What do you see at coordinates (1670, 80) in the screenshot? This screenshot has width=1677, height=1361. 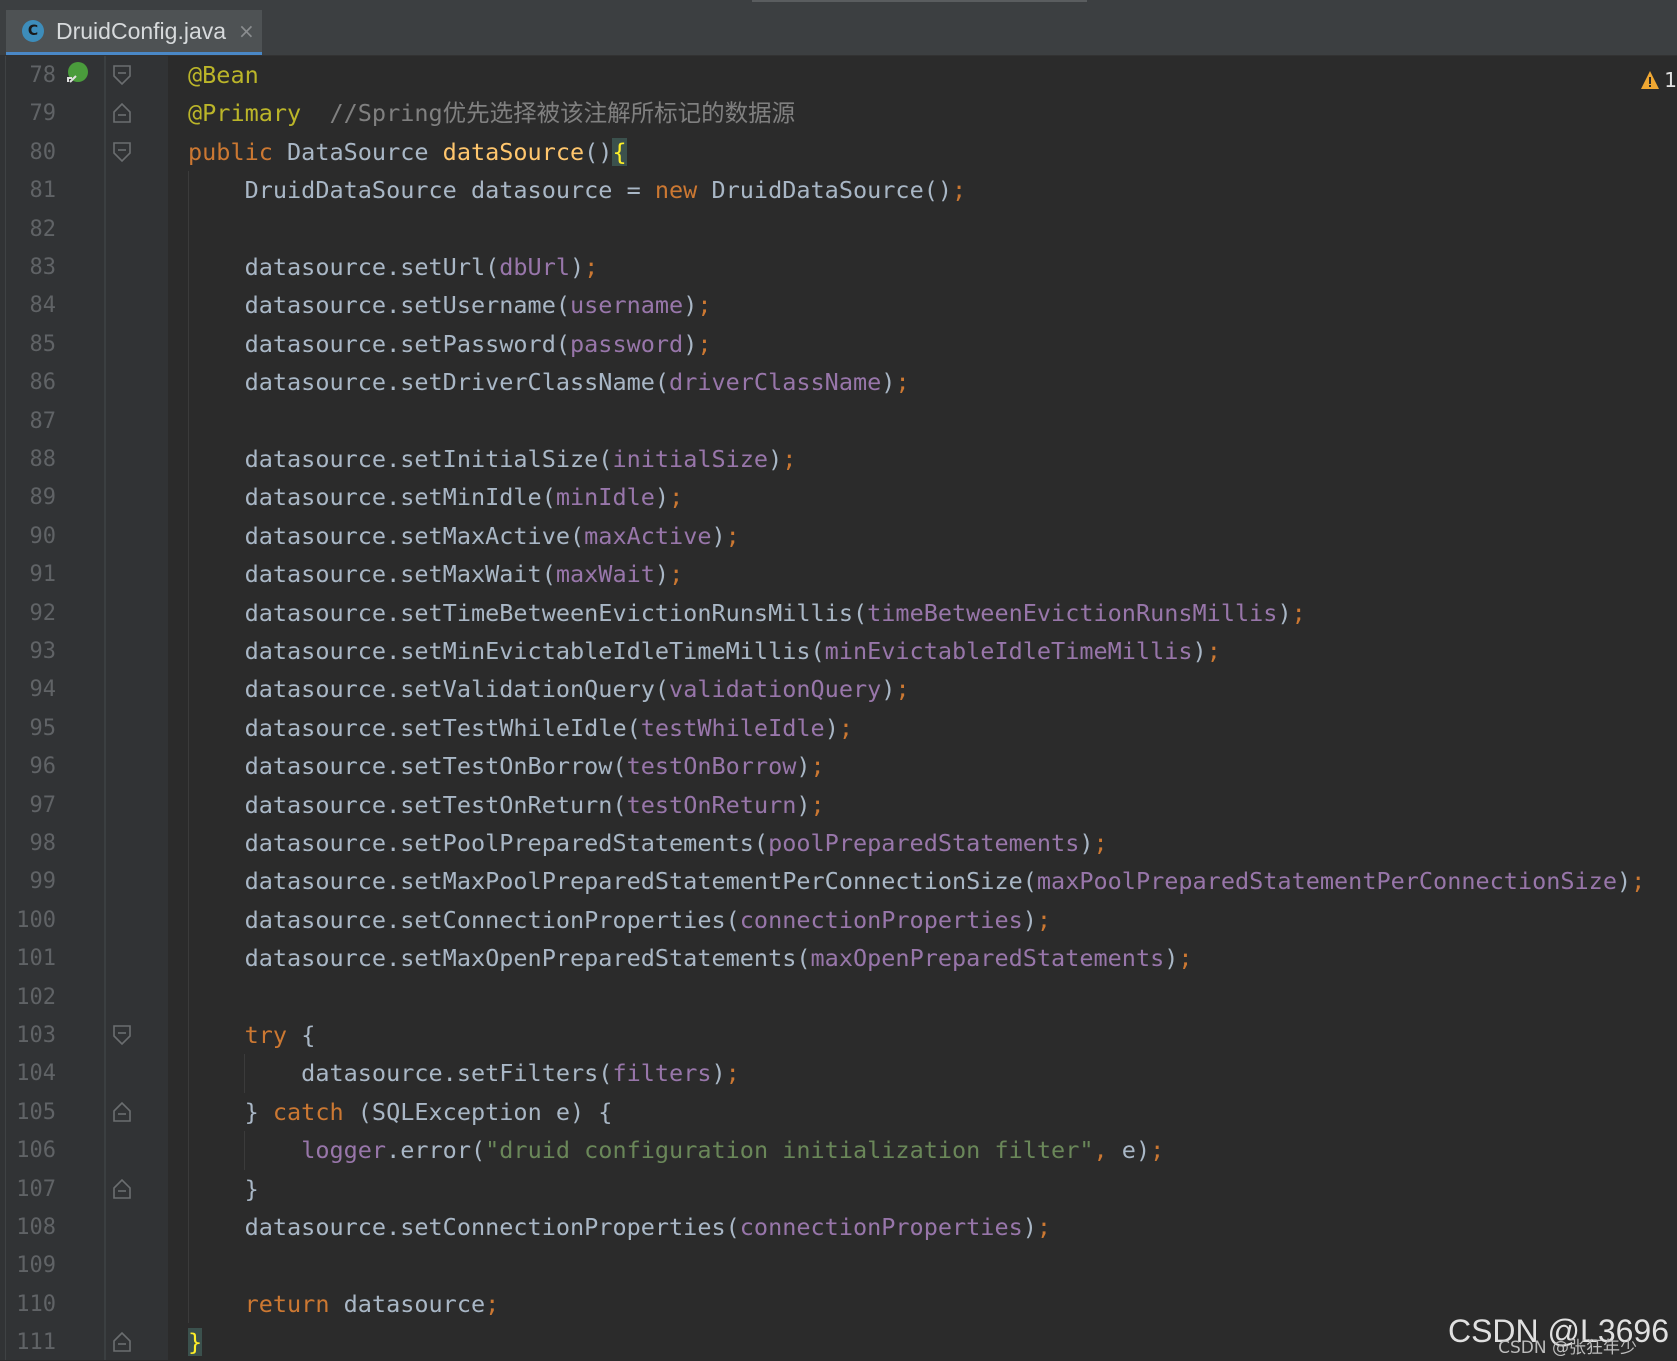 I see `warning-count: 1` at bounding box center [1670, 80].